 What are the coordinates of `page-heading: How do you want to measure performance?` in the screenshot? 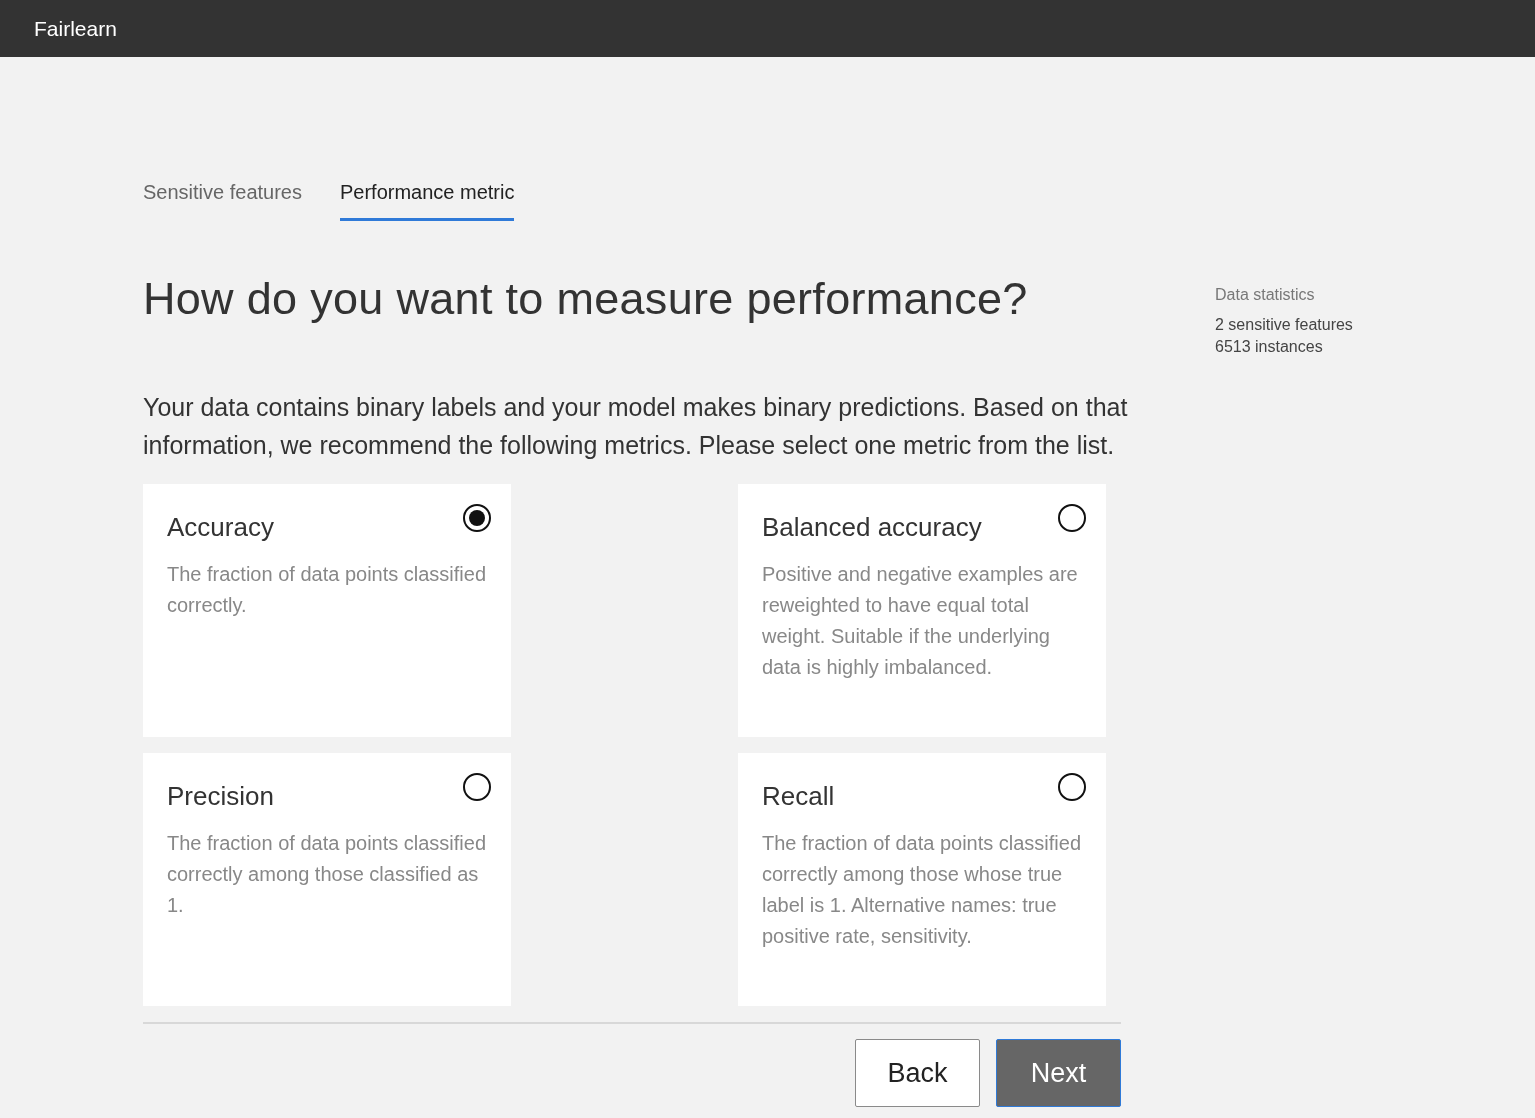 It's located at (586, 299).